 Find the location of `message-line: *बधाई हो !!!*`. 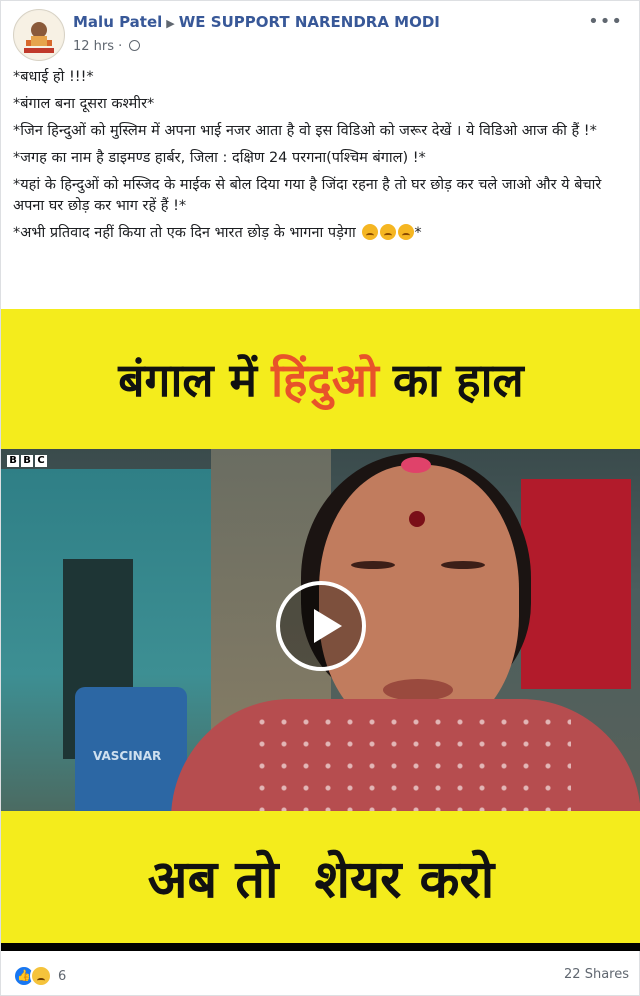

message-line: *बधाई हो !!!* is located at coordinates (53, 77).